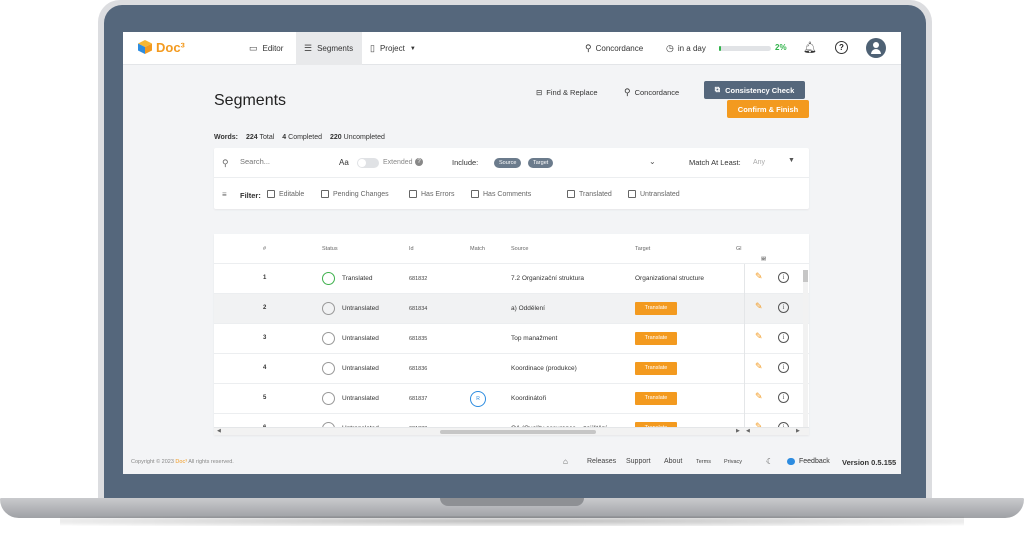 Image resolution: width=1024 pixels, height=543 pixels. I want to click on nav-project: ▯ Project ▼, so click(393, 48).